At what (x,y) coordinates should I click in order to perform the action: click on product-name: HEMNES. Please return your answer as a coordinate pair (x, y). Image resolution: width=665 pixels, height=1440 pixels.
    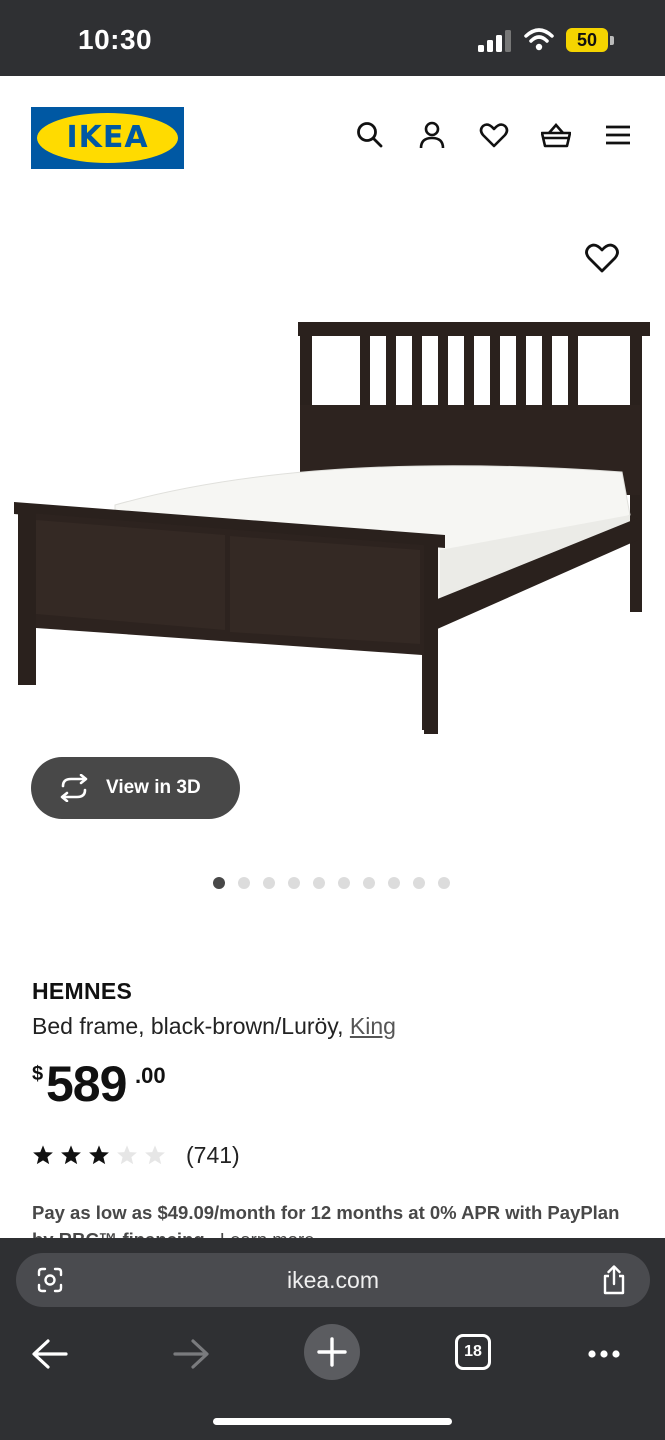
    Looking at the image, I should click on (82, 991).